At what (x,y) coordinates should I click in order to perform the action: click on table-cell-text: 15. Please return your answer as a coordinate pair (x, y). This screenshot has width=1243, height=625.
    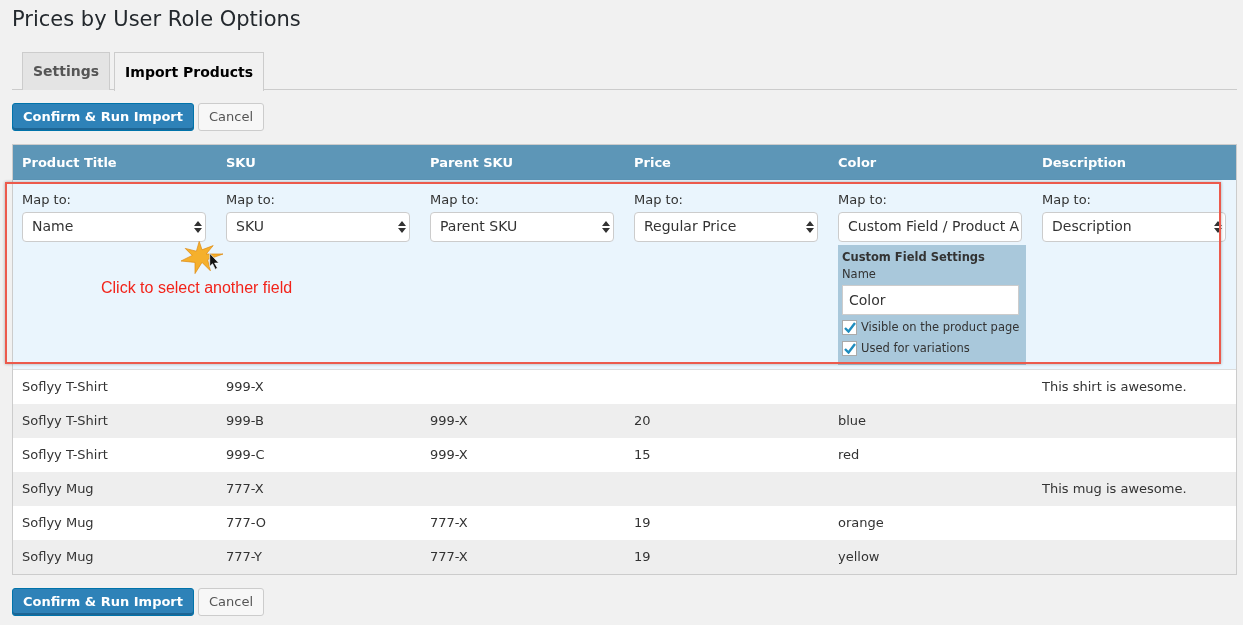
    Looking at the image, I should click on (642, 455).